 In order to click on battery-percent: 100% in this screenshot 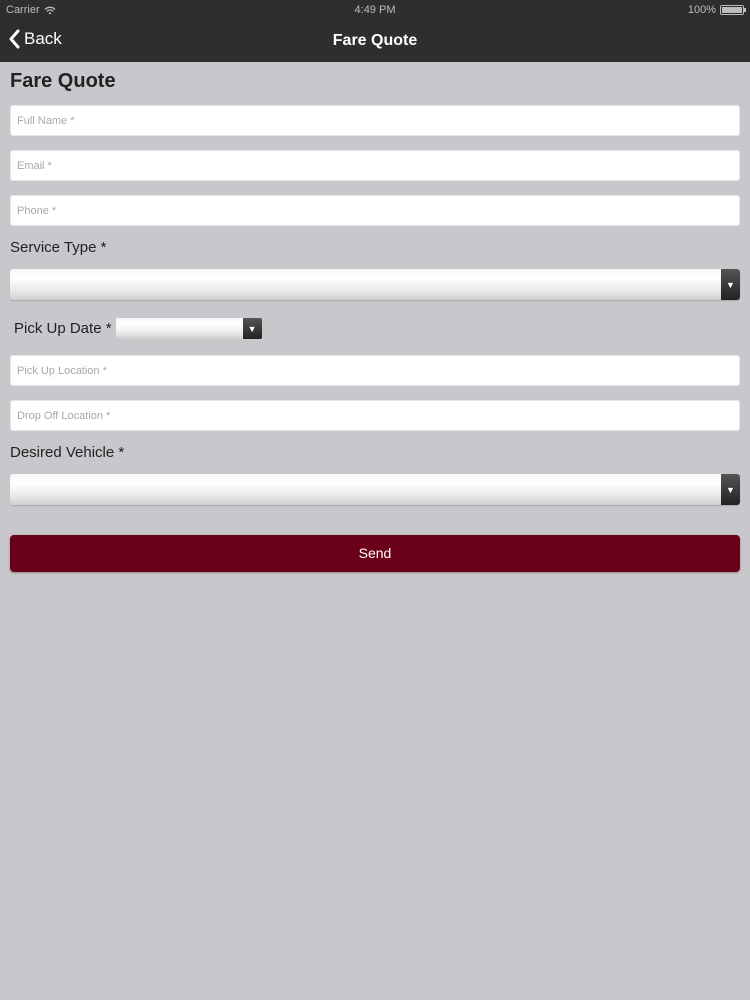, I will do `click(701, 10)`.